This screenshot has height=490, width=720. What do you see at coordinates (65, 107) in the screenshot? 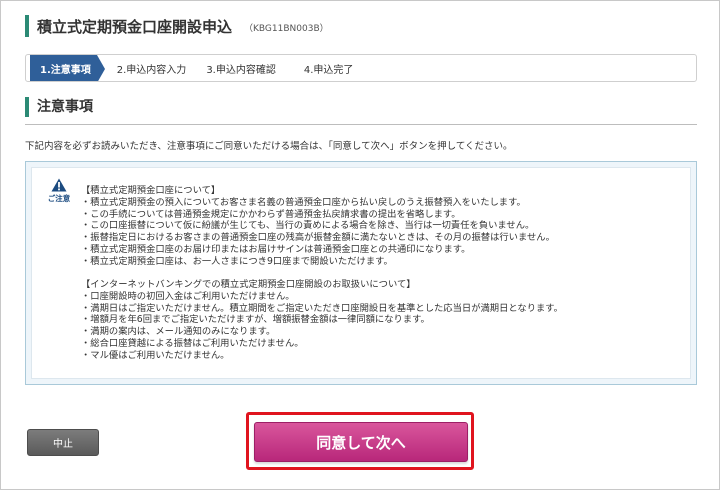
I see `section-title: 注意事項` at bounding box center [65, 107].